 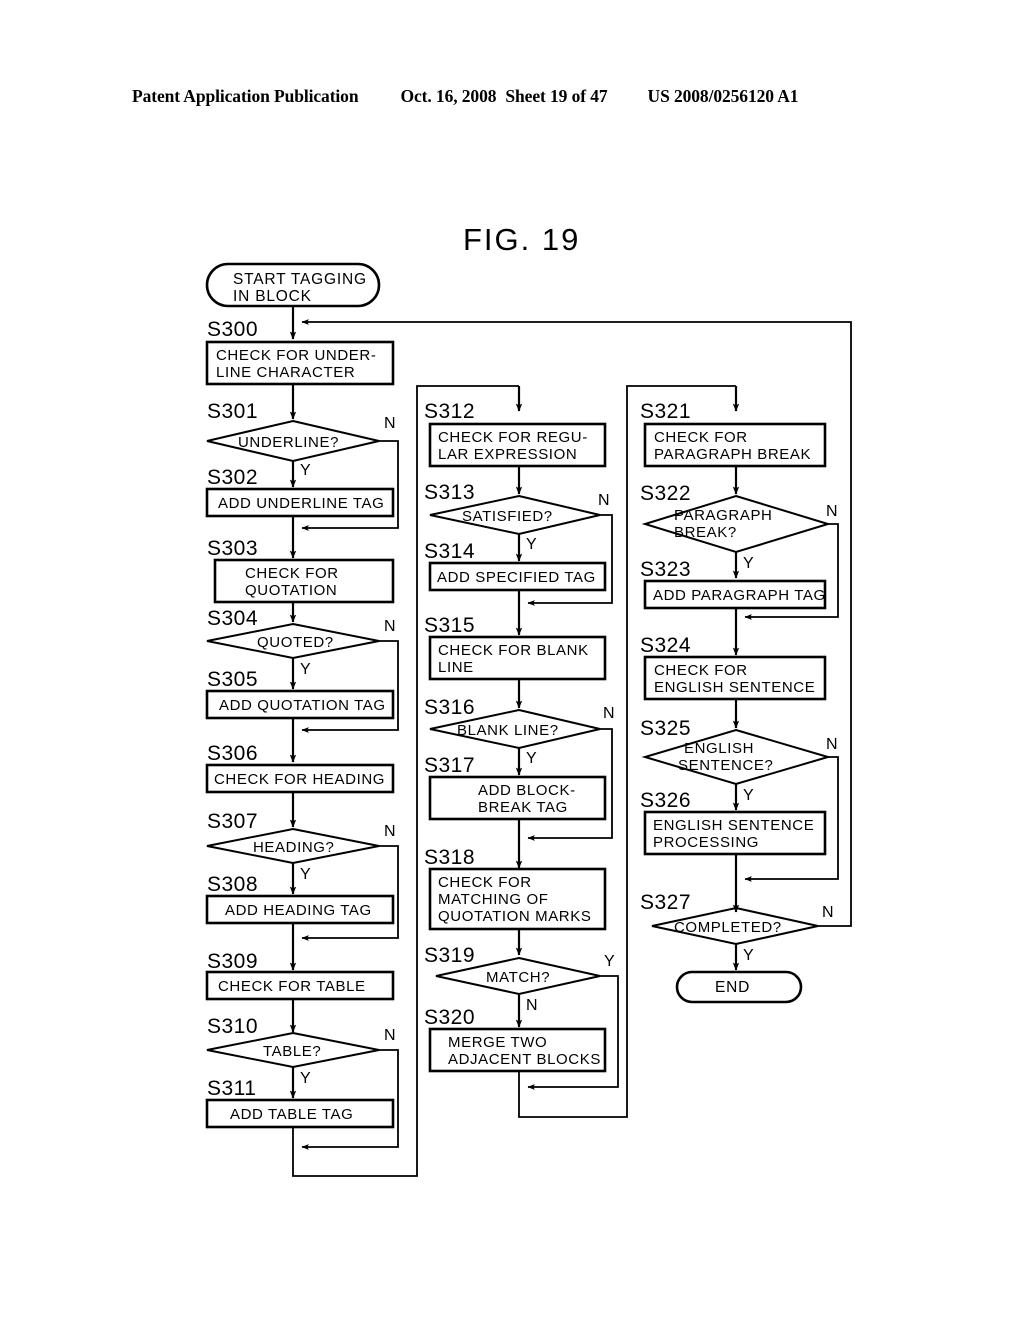 What do you see at coordinates (609, 961) in the screenshot?
I see `s319-yes-label: Y` at bounding box center [609, 961].